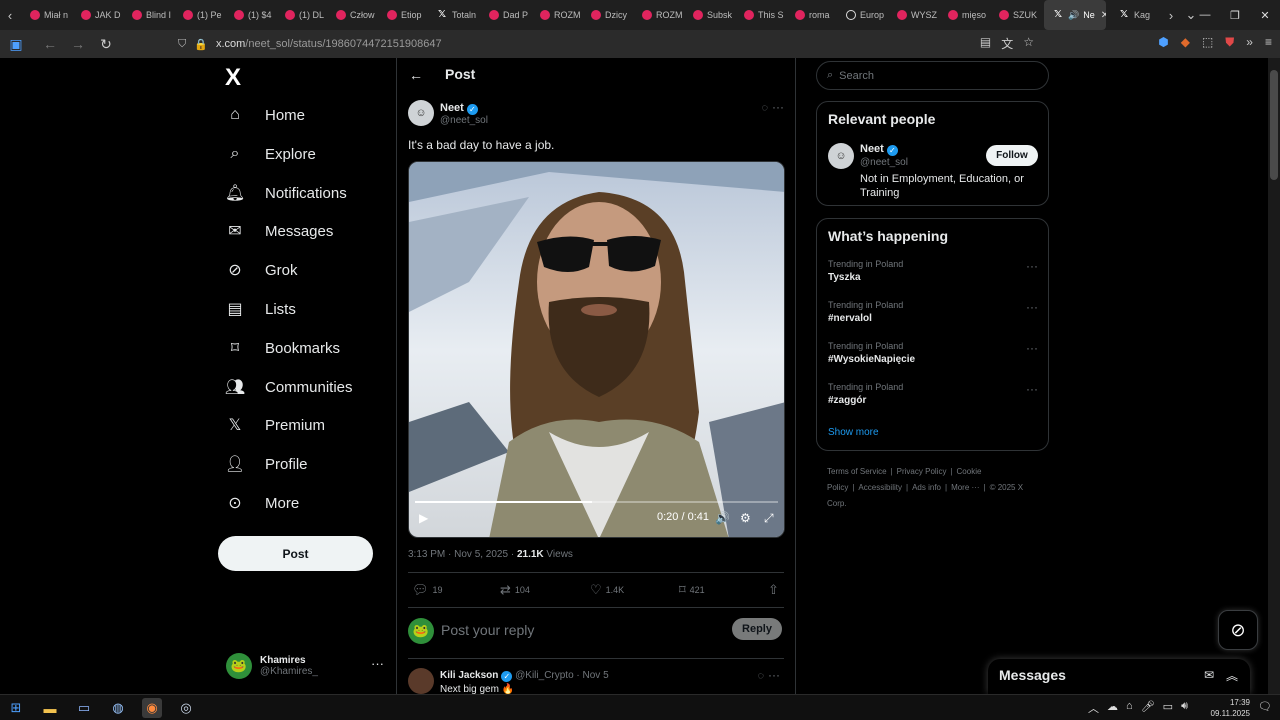 The height and width of the screenshot is (720, 1280). What do you see at coordinates (757, 629) in the screenshot?
I see `reply-button: Reply` at bounding box center [757, 629].